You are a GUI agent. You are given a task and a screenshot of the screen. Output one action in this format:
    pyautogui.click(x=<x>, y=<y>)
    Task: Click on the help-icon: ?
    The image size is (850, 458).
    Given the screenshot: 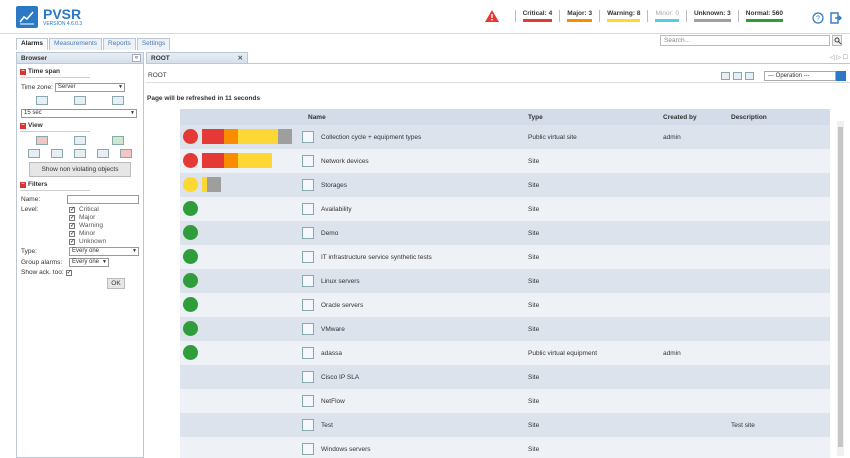 What is the action you would take?
    pyautogui.click(x=818, y=18)
    